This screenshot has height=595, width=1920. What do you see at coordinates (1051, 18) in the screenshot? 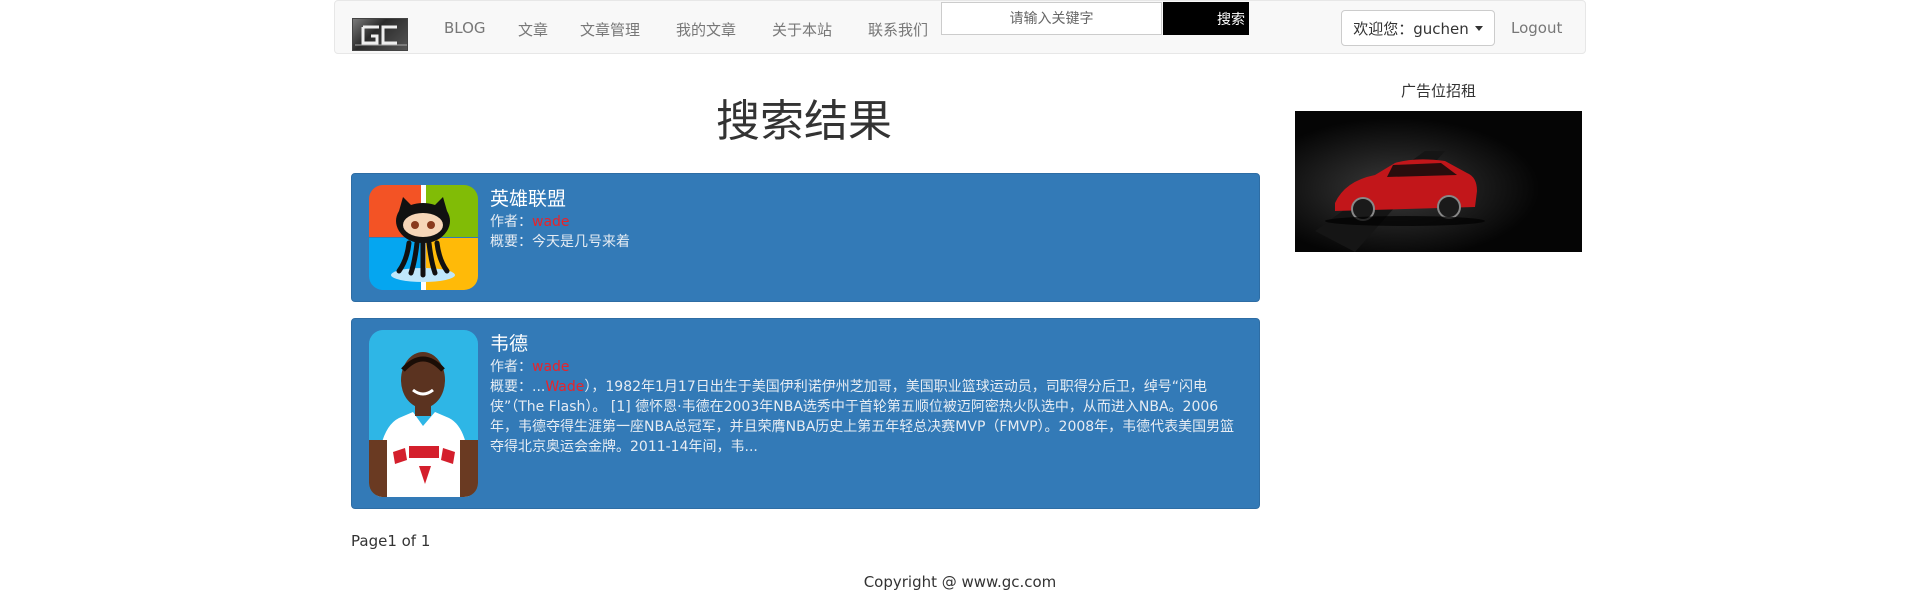
I see `search-input` at bounding box center [1051, 18].